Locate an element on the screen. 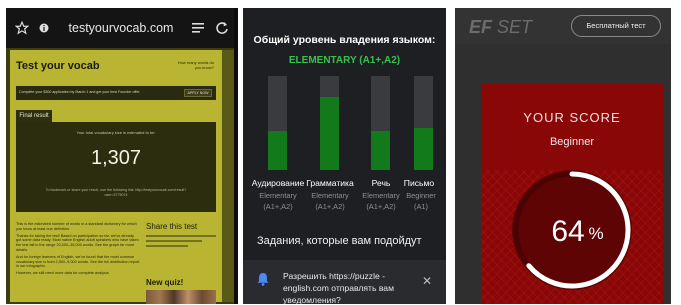 This screenshot has height=305, width=681. skill-cefr: (A1) is located at coordinates (421, 206).